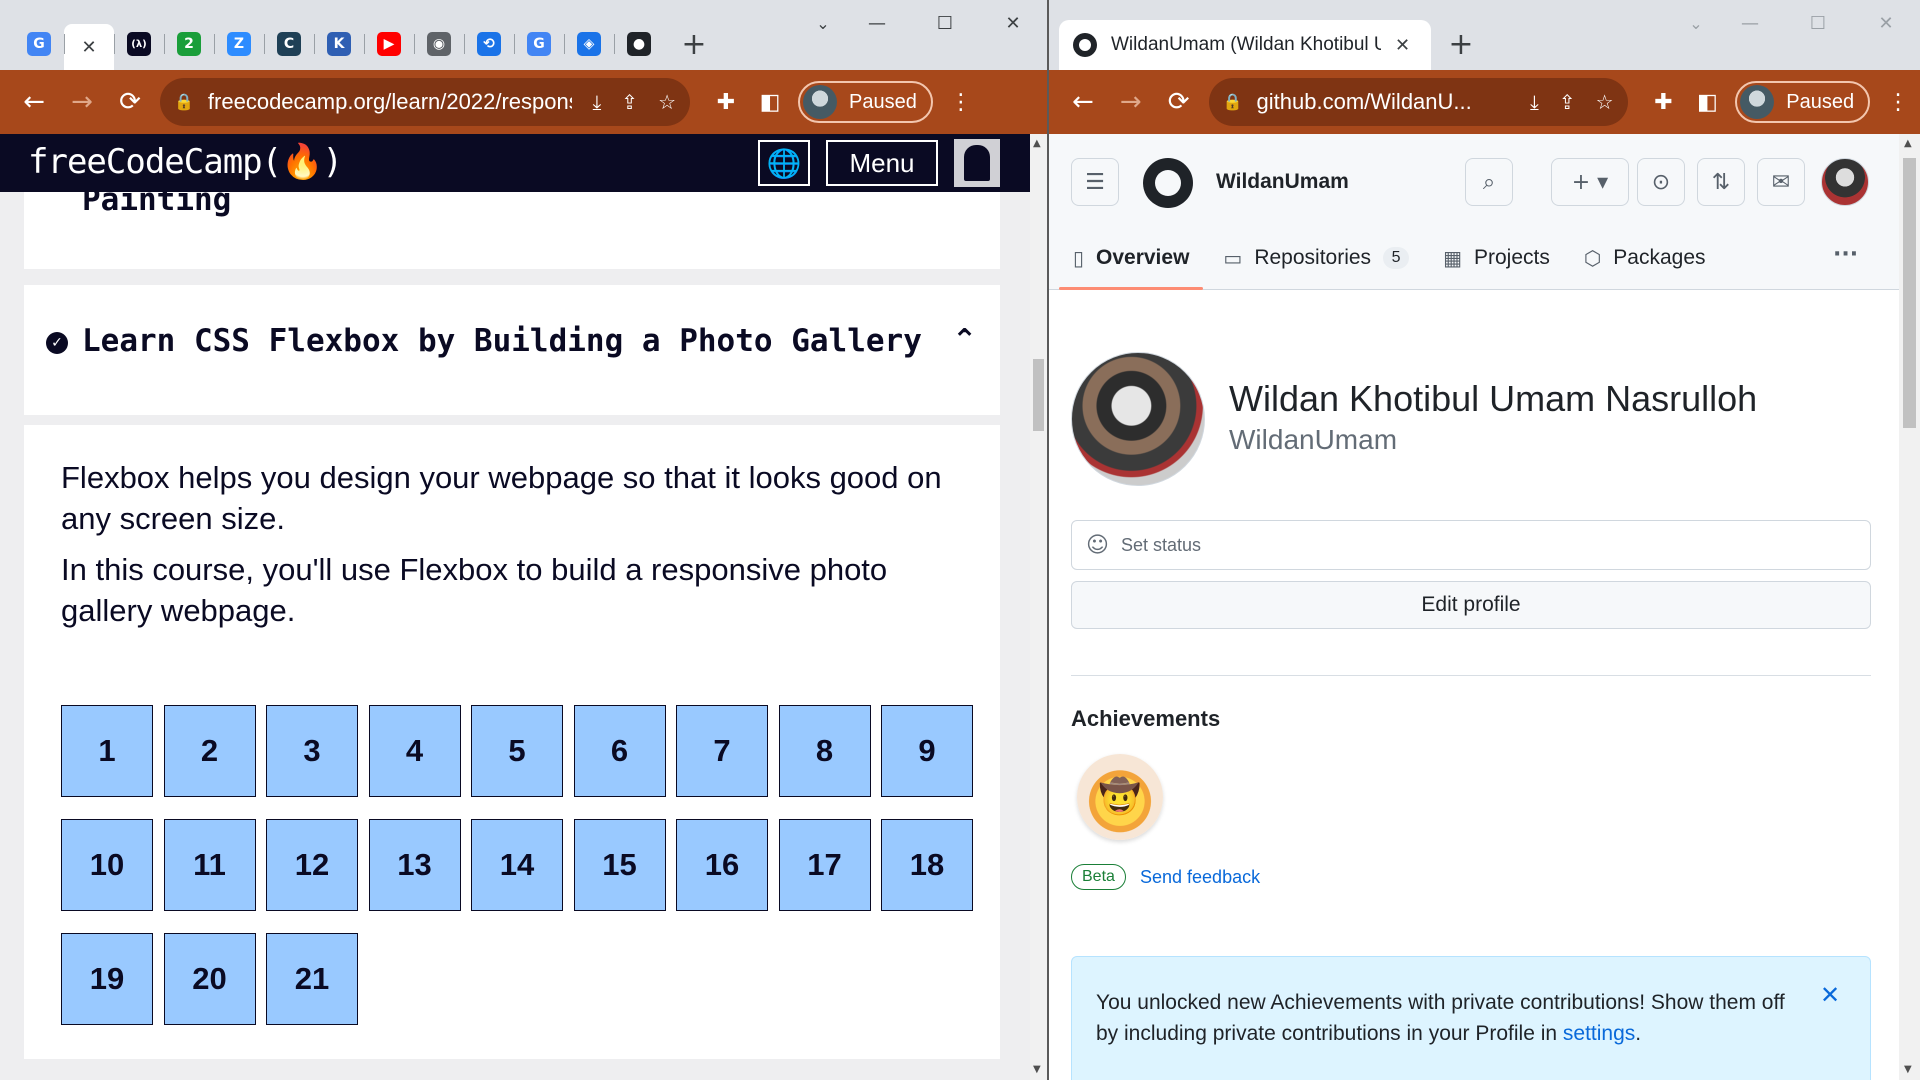  What do you see at coordinates (589, 44) in the screenshot?
I see `tab-cube-tab: ◈` at bounding box center [589, 44].